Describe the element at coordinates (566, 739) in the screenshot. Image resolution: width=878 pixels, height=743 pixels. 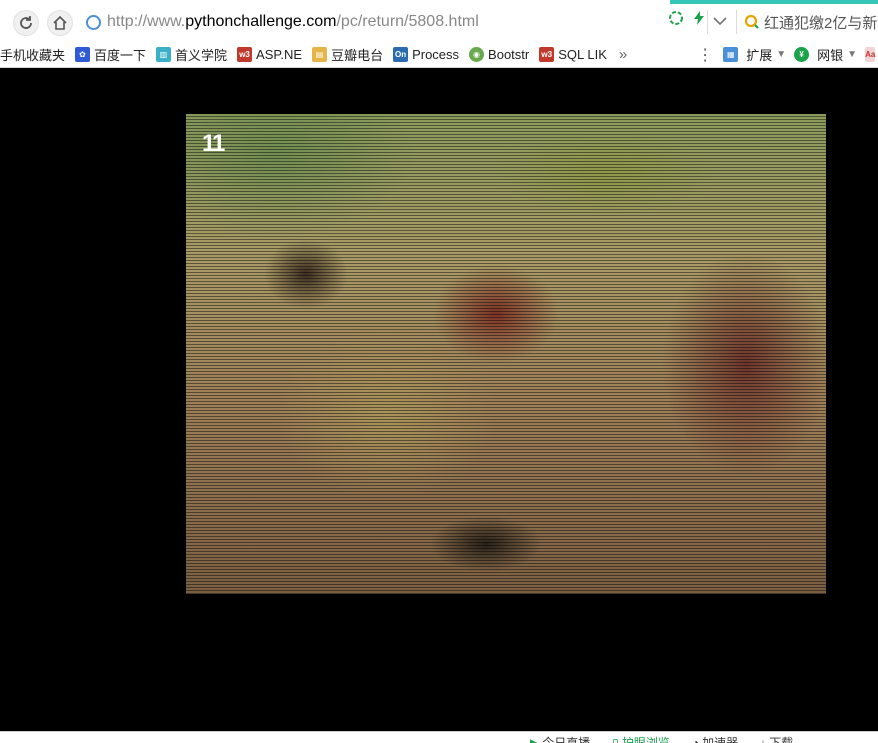
I see `status-label: 今日直播` at that location.